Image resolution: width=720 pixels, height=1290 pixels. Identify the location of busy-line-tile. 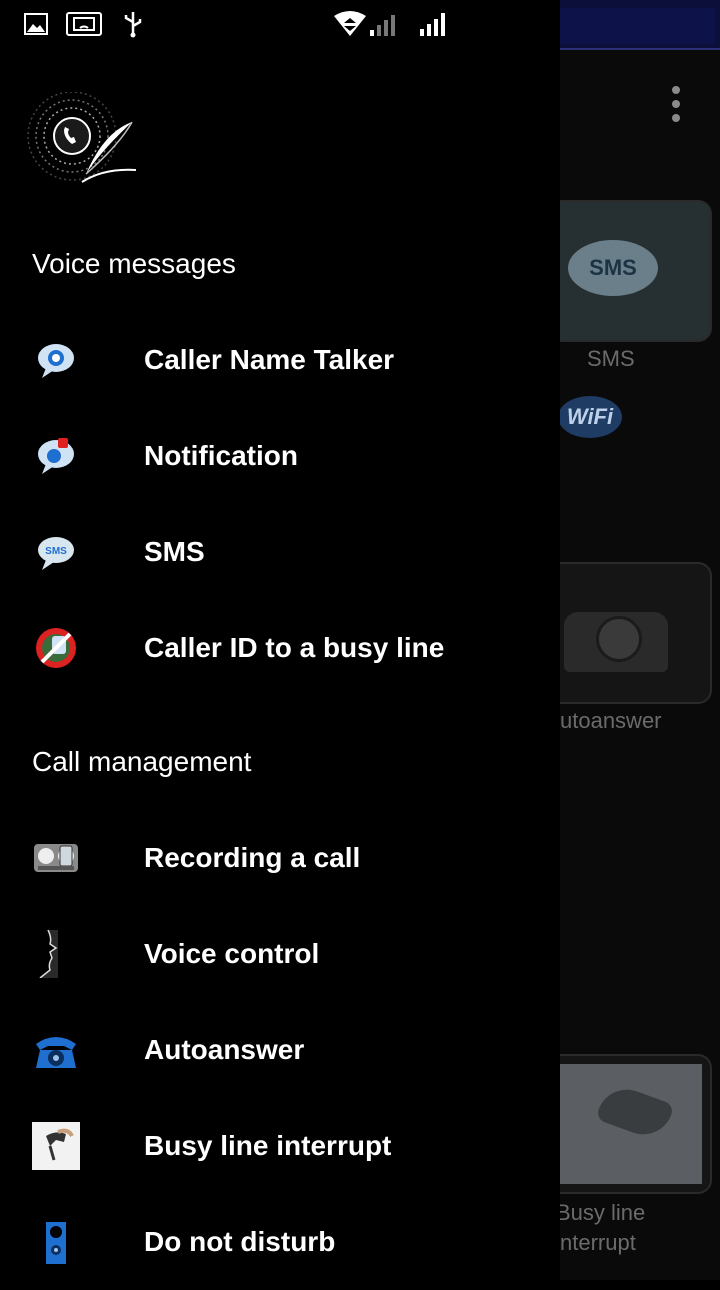
(630, 1124).